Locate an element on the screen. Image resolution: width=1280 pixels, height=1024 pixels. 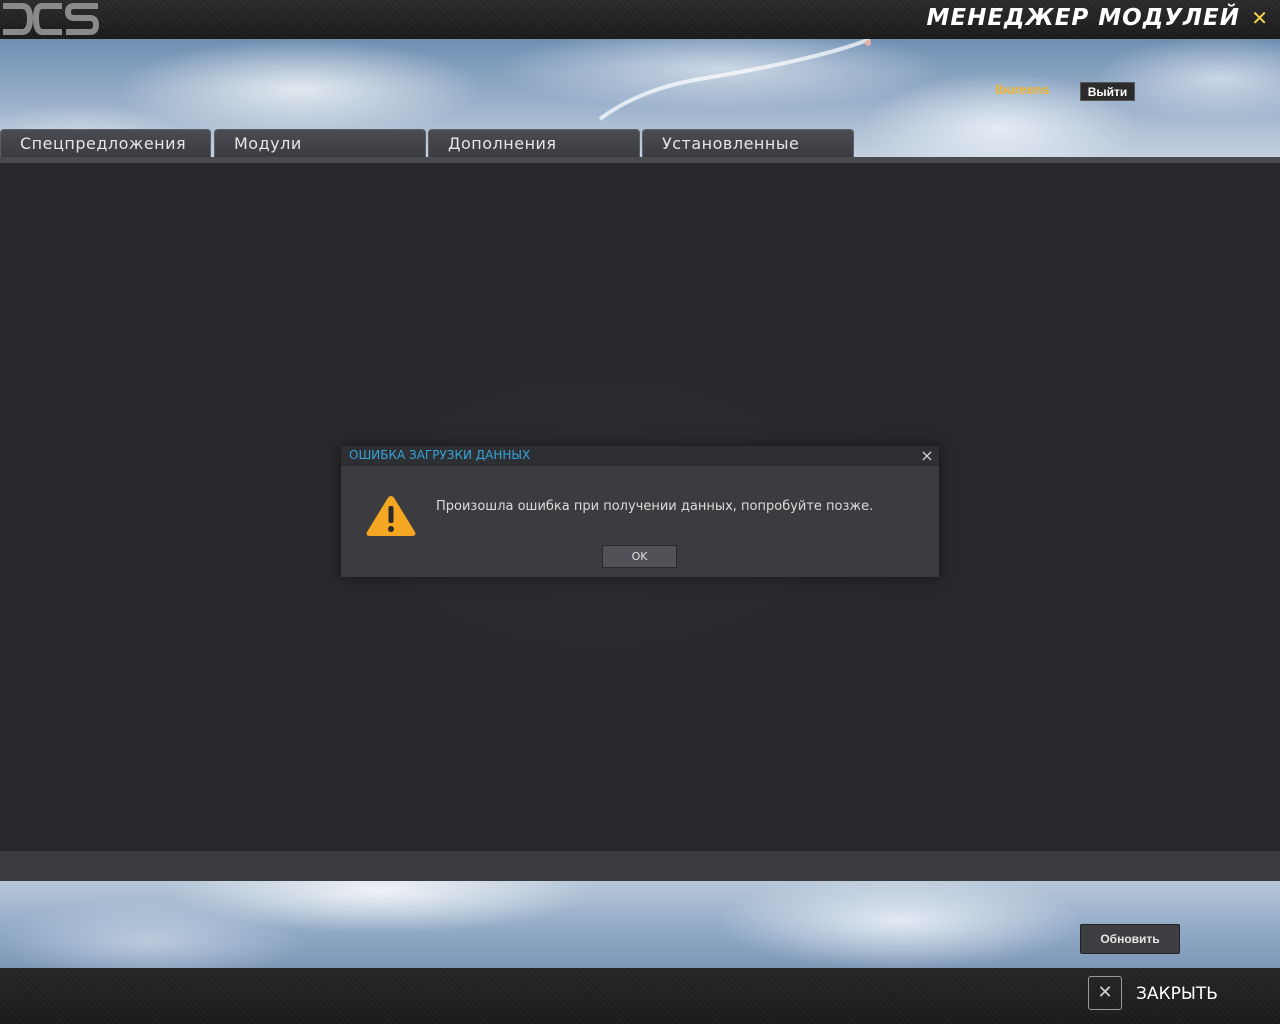
tab-modules: Модули is located at coordinates (320, 143).